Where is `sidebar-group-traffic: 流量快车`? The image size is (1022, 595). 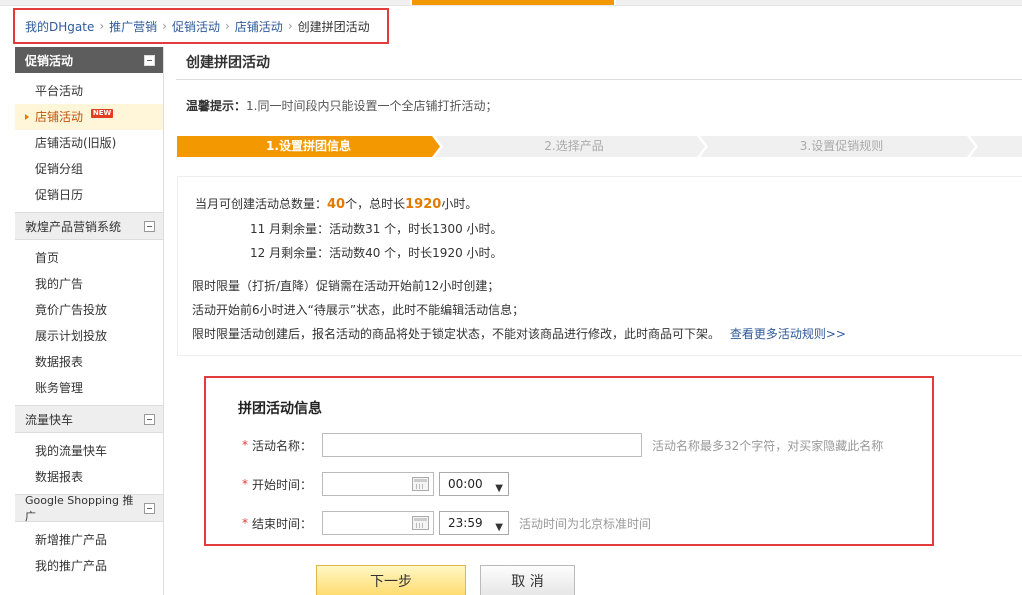 sidebar-group-traffic: 流量快车 is located at coordinates (89, 419).